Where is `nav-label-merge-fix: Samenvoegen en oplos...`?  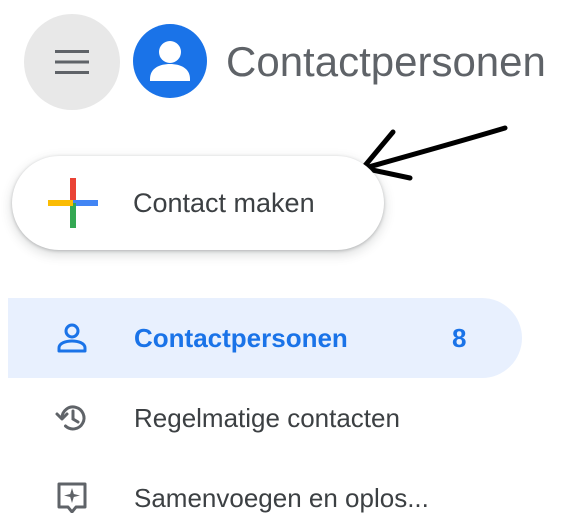 nav-label-merge-fix: Samenvoegen en oplos... is located at coordinates (281, 498).